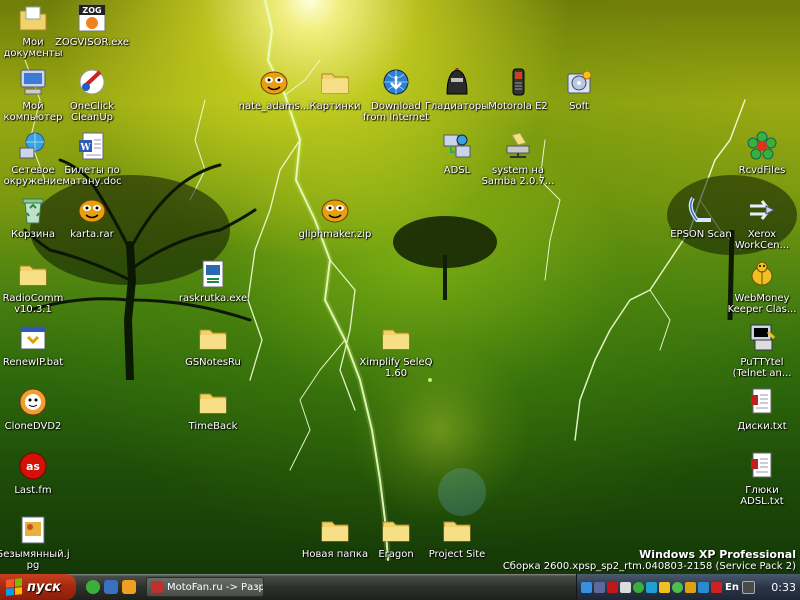  What do you see at coordinates (732, 587) in the screenshot?
I see `language-indicator: En` at bounding box center [732, 587].